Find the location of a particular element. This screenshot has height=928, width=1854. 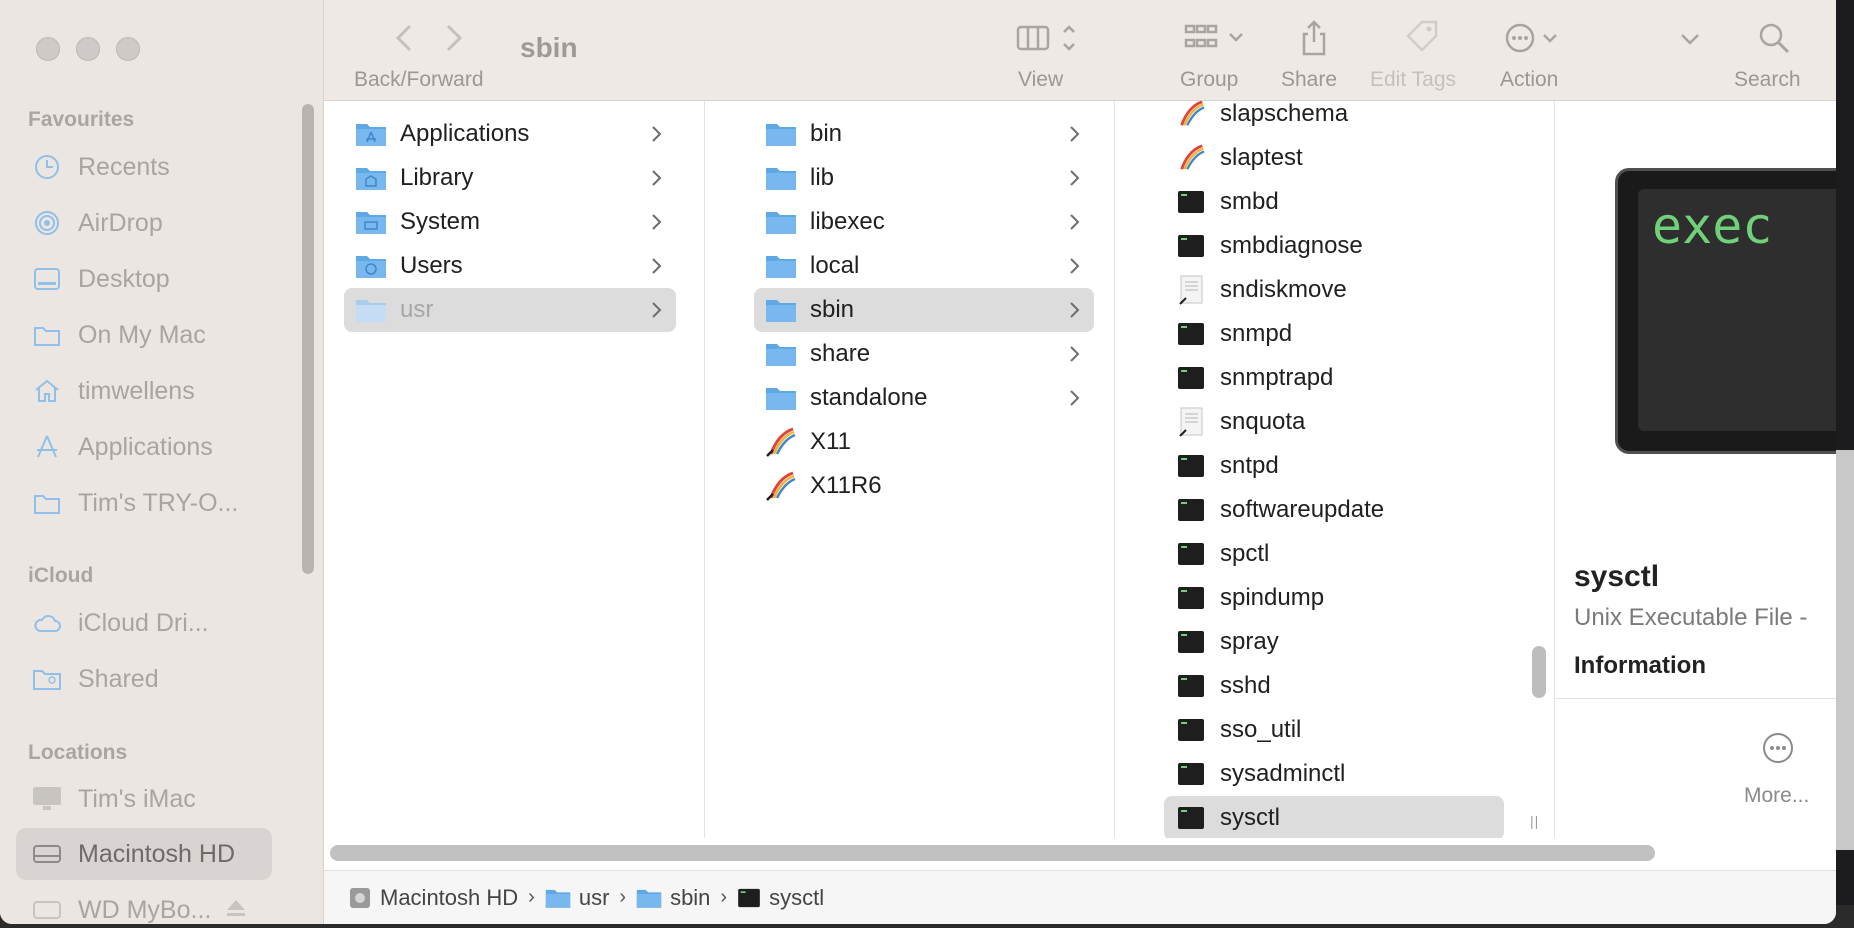

search-icon is located at coordinates (1774, 40).